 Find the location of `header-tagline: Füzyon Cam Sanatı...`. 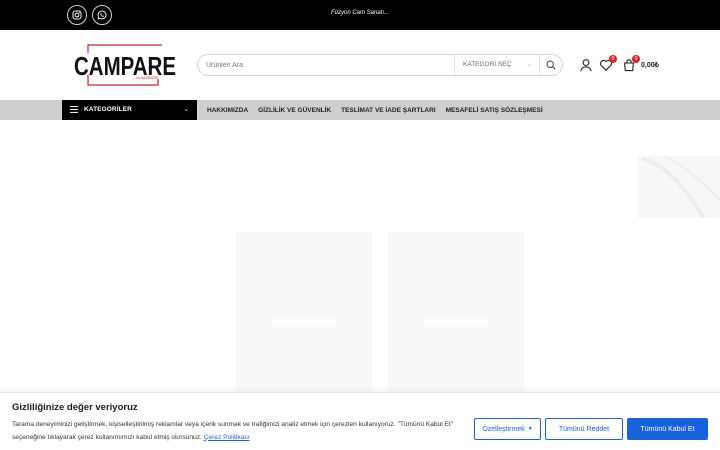

header-tagline: Füzyon Cam Sanatı... is located at coordinates (360, 13).